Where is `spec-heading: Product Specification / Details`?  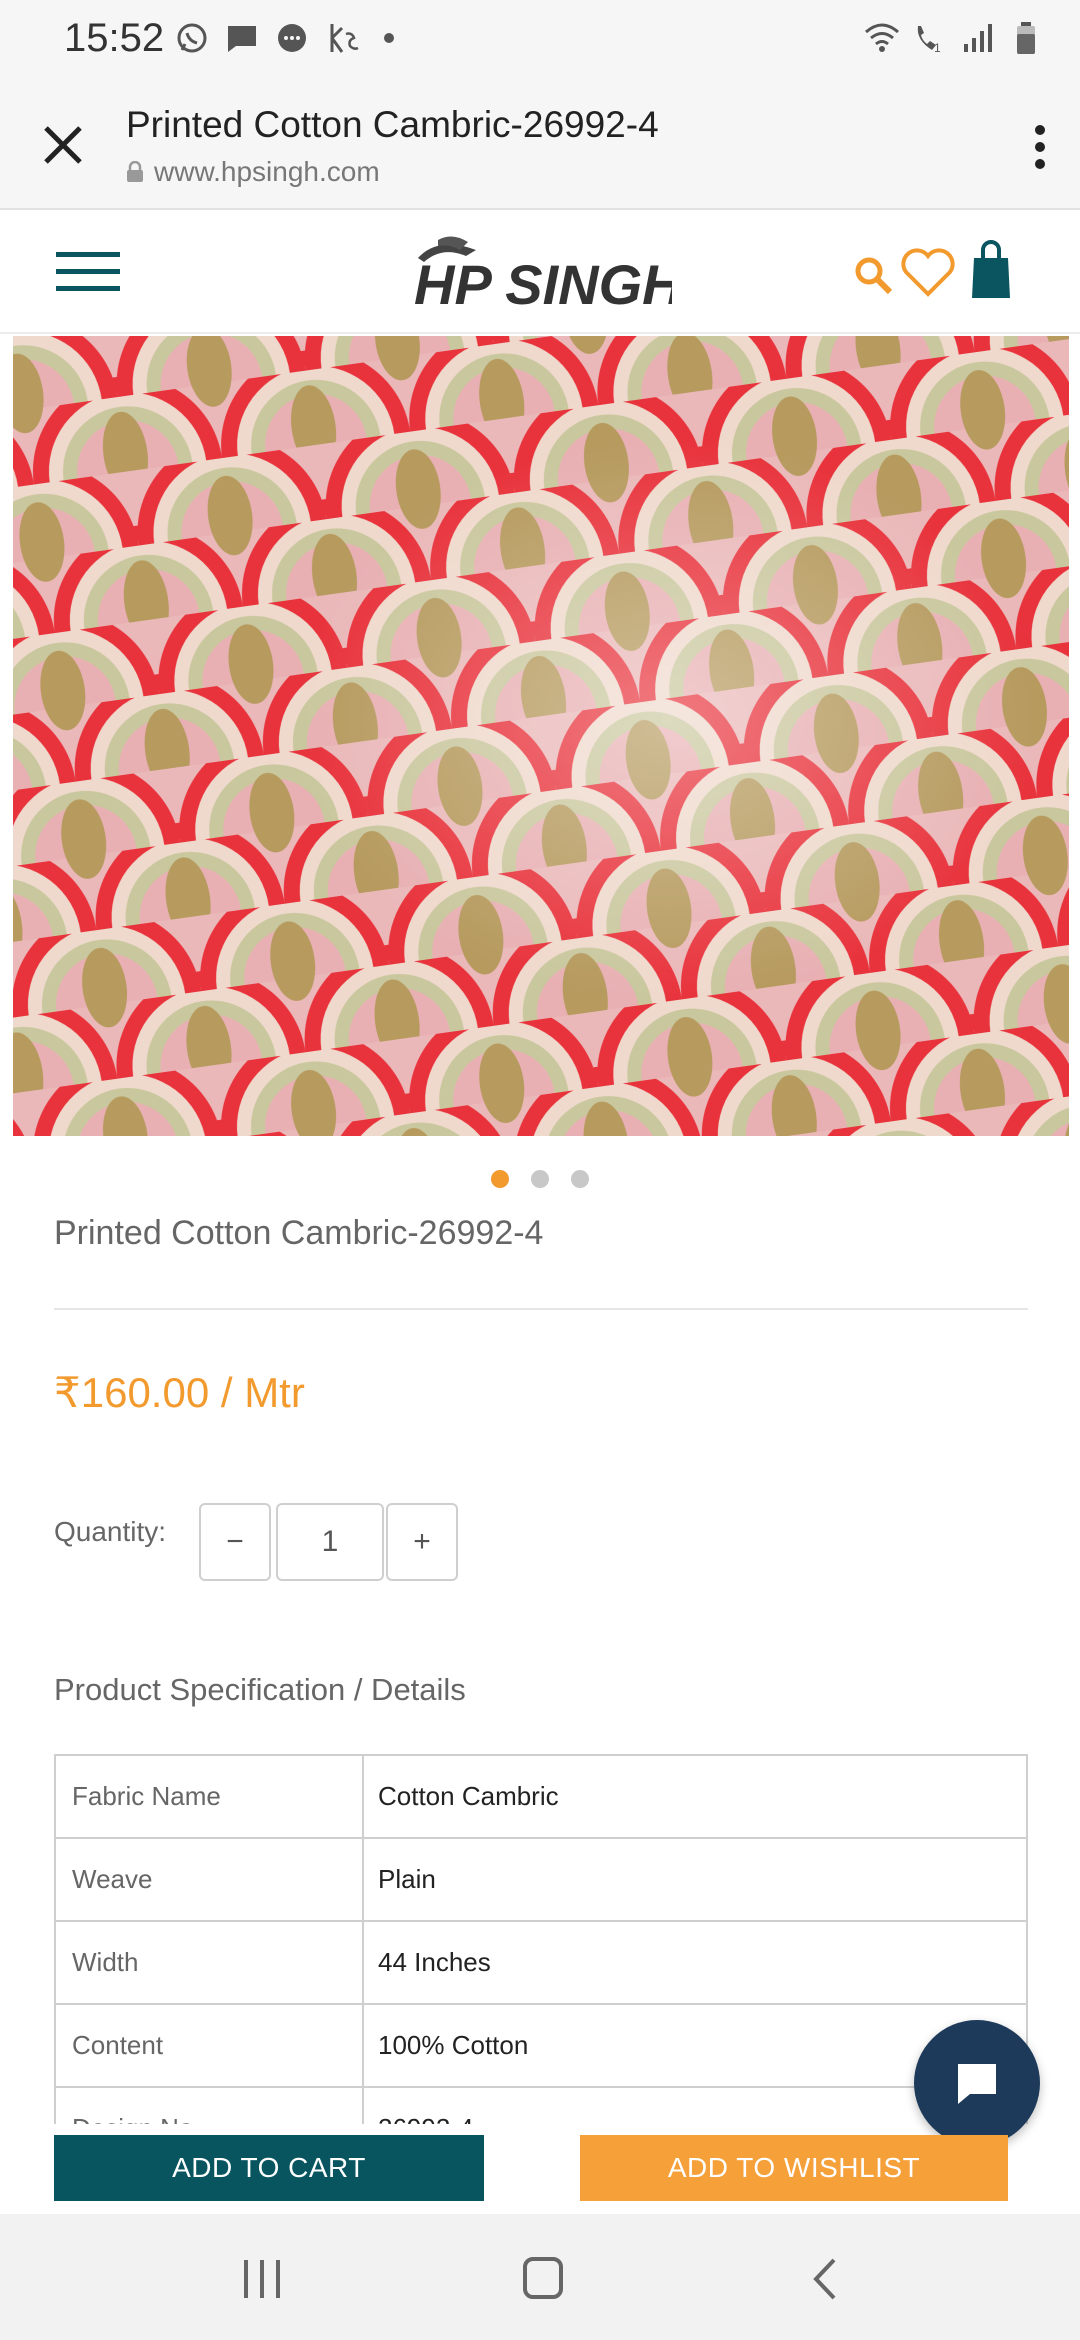 spec-heading: Product Specification / Details is located at coordinates (260, 1689).